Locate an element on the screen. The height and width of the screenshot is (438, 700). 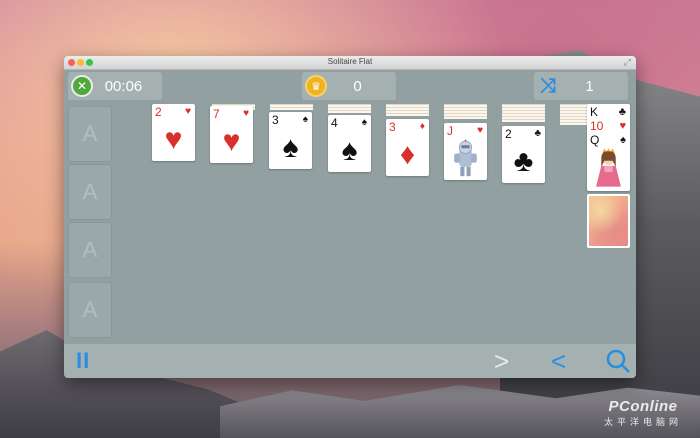
tableau-card-6: J ♥ is located at coordinates (465, 151).